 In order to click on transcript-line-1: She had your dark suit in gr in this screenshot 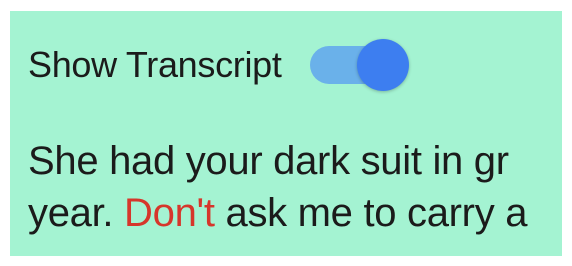, I will do `click(268, 161)`.